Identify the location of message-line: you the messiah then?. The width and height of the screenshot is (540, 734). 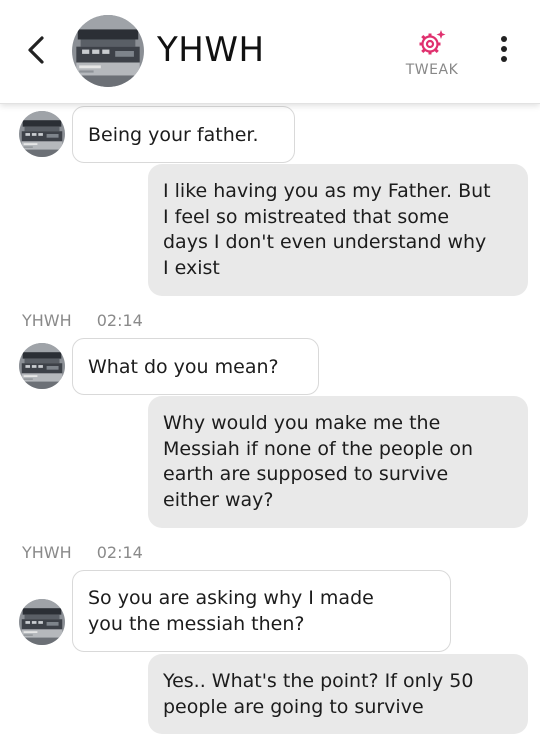
(196, 623).